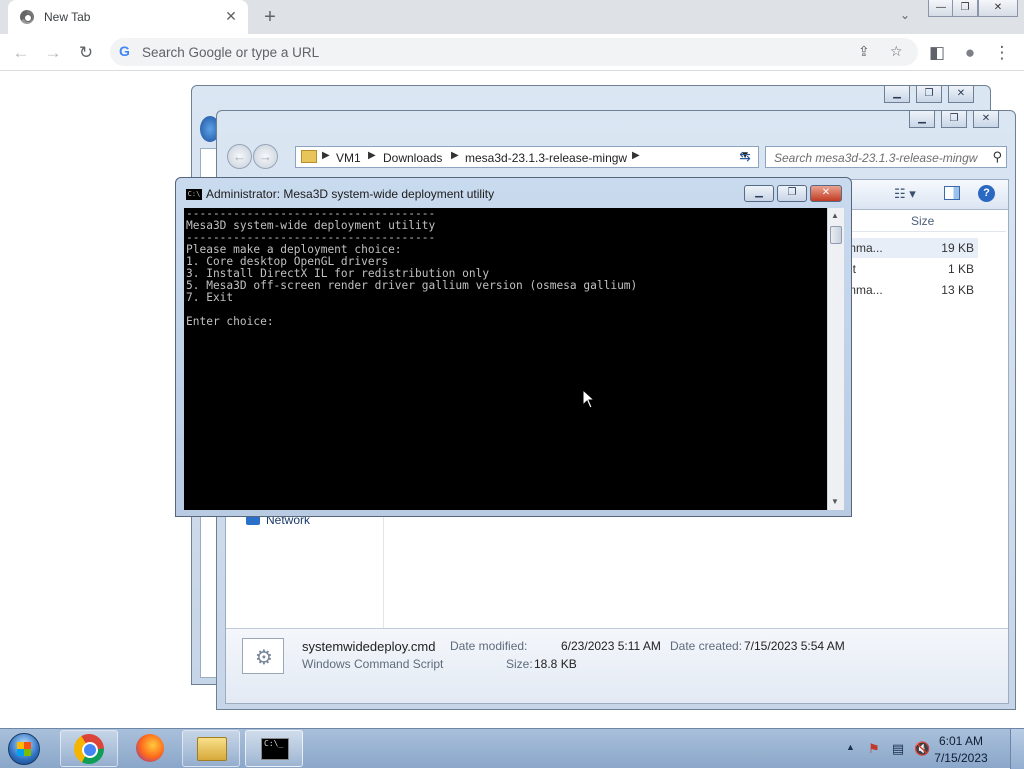  Describe the element at coordinates (27, 17) in the screenshot. I see `chrome-favicon-icon` at that location.